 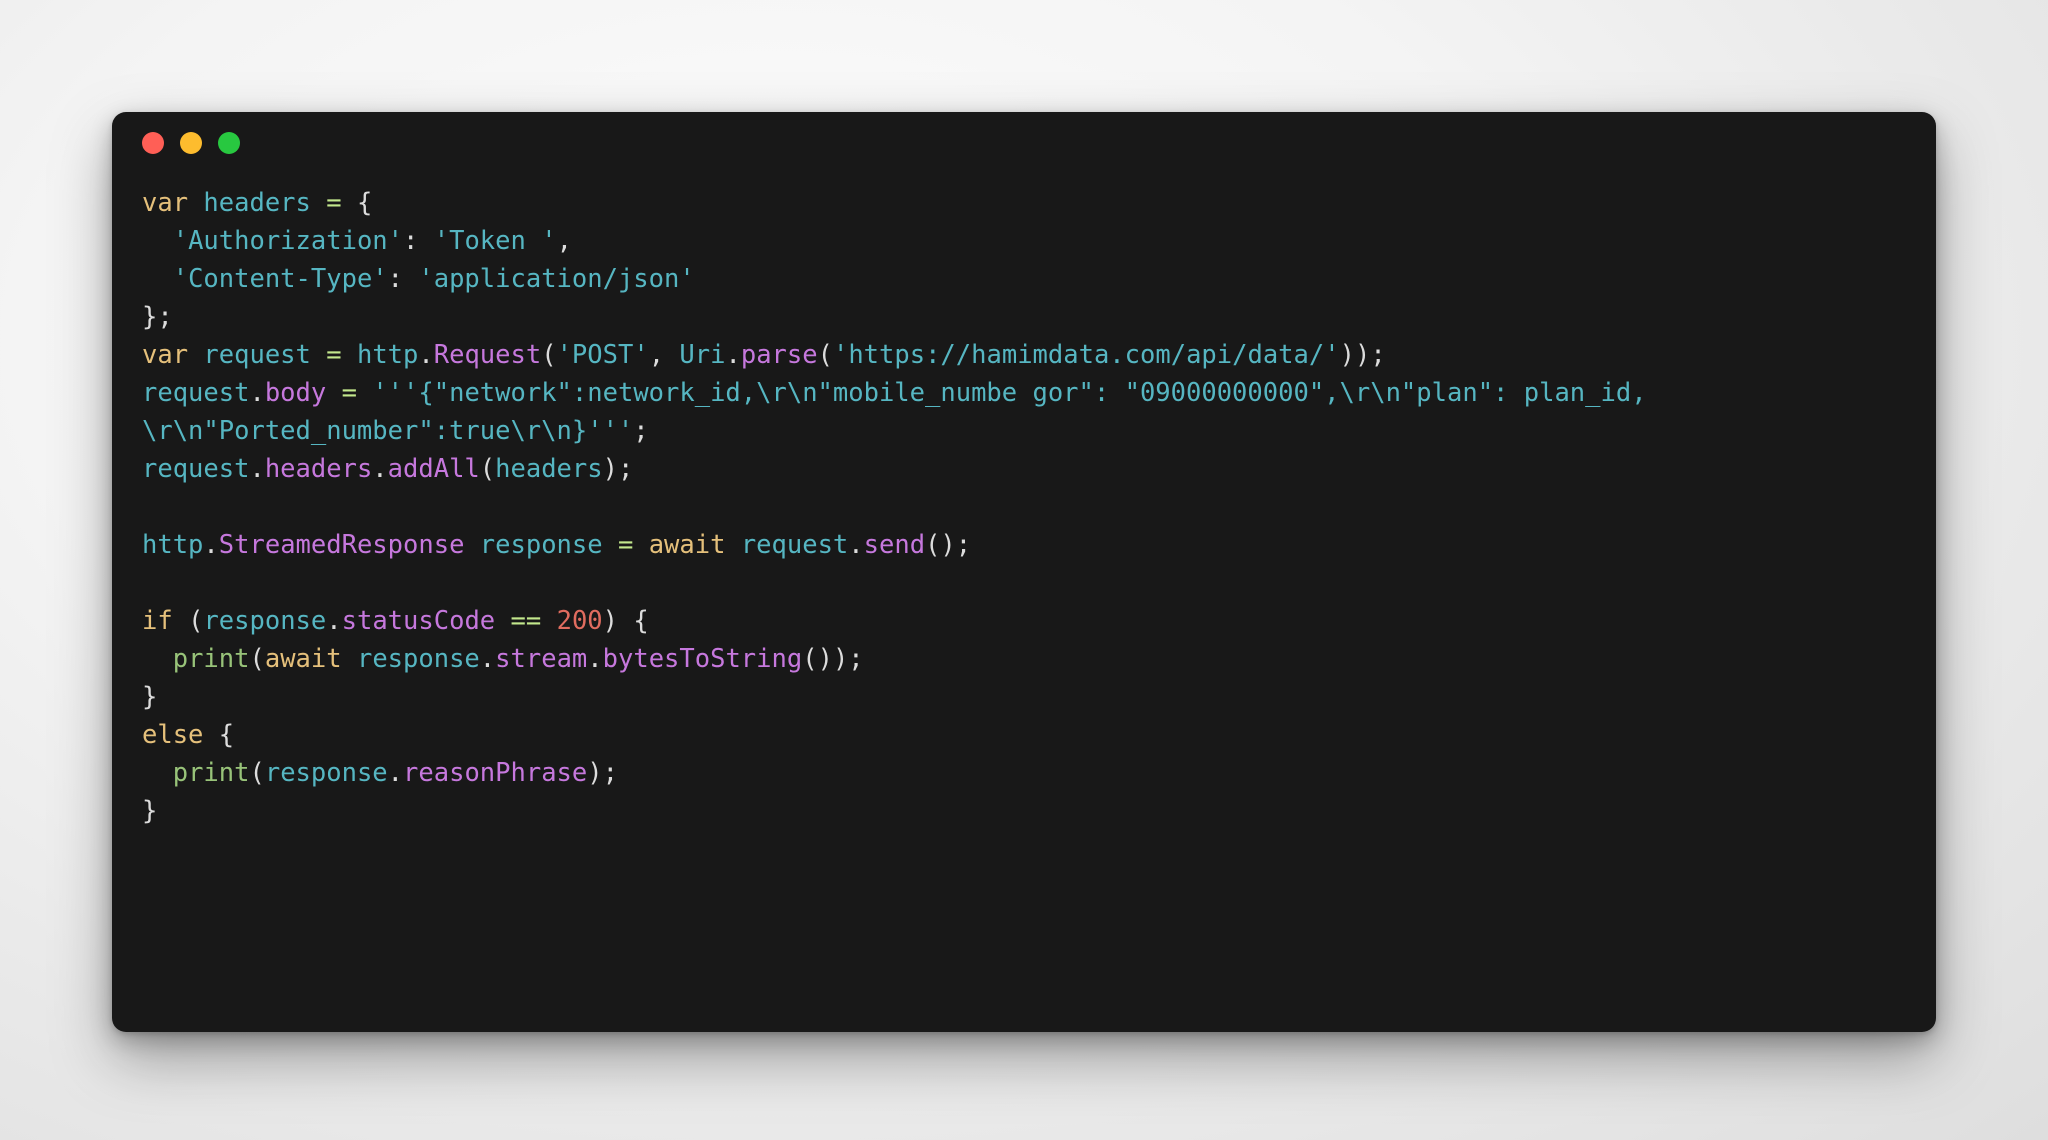 What do you see at coordinates (288, 241) in the screenshot?
I see `code-token: 'Authorization'` at bounding box center [288, 241].